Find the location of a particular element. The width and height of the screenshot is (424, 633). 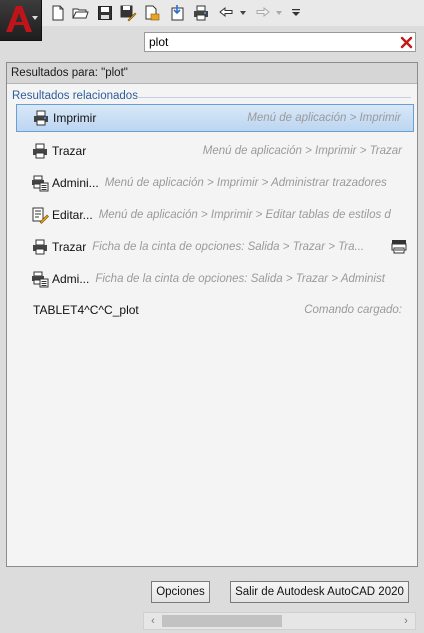

search-box is located at coordinates (280, 42).